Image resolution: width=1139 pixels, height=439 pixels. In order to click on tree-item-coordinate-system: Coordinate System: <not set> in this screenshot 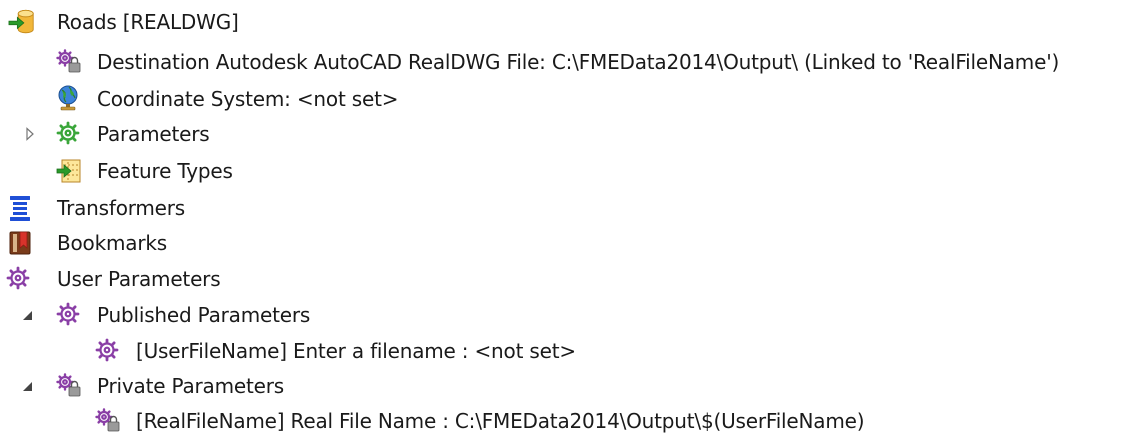, I will do `click(250, 99)`.